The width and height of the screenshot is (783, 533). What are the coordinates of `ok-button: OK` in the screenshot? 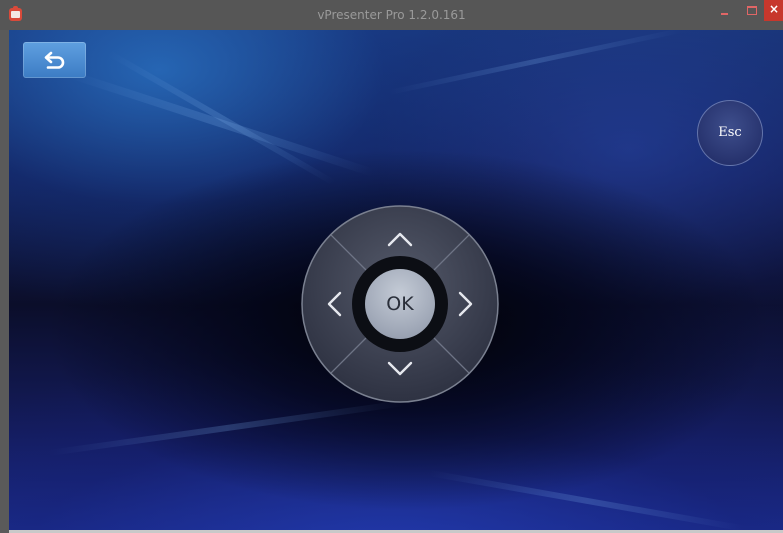 It's located at (400, 304).